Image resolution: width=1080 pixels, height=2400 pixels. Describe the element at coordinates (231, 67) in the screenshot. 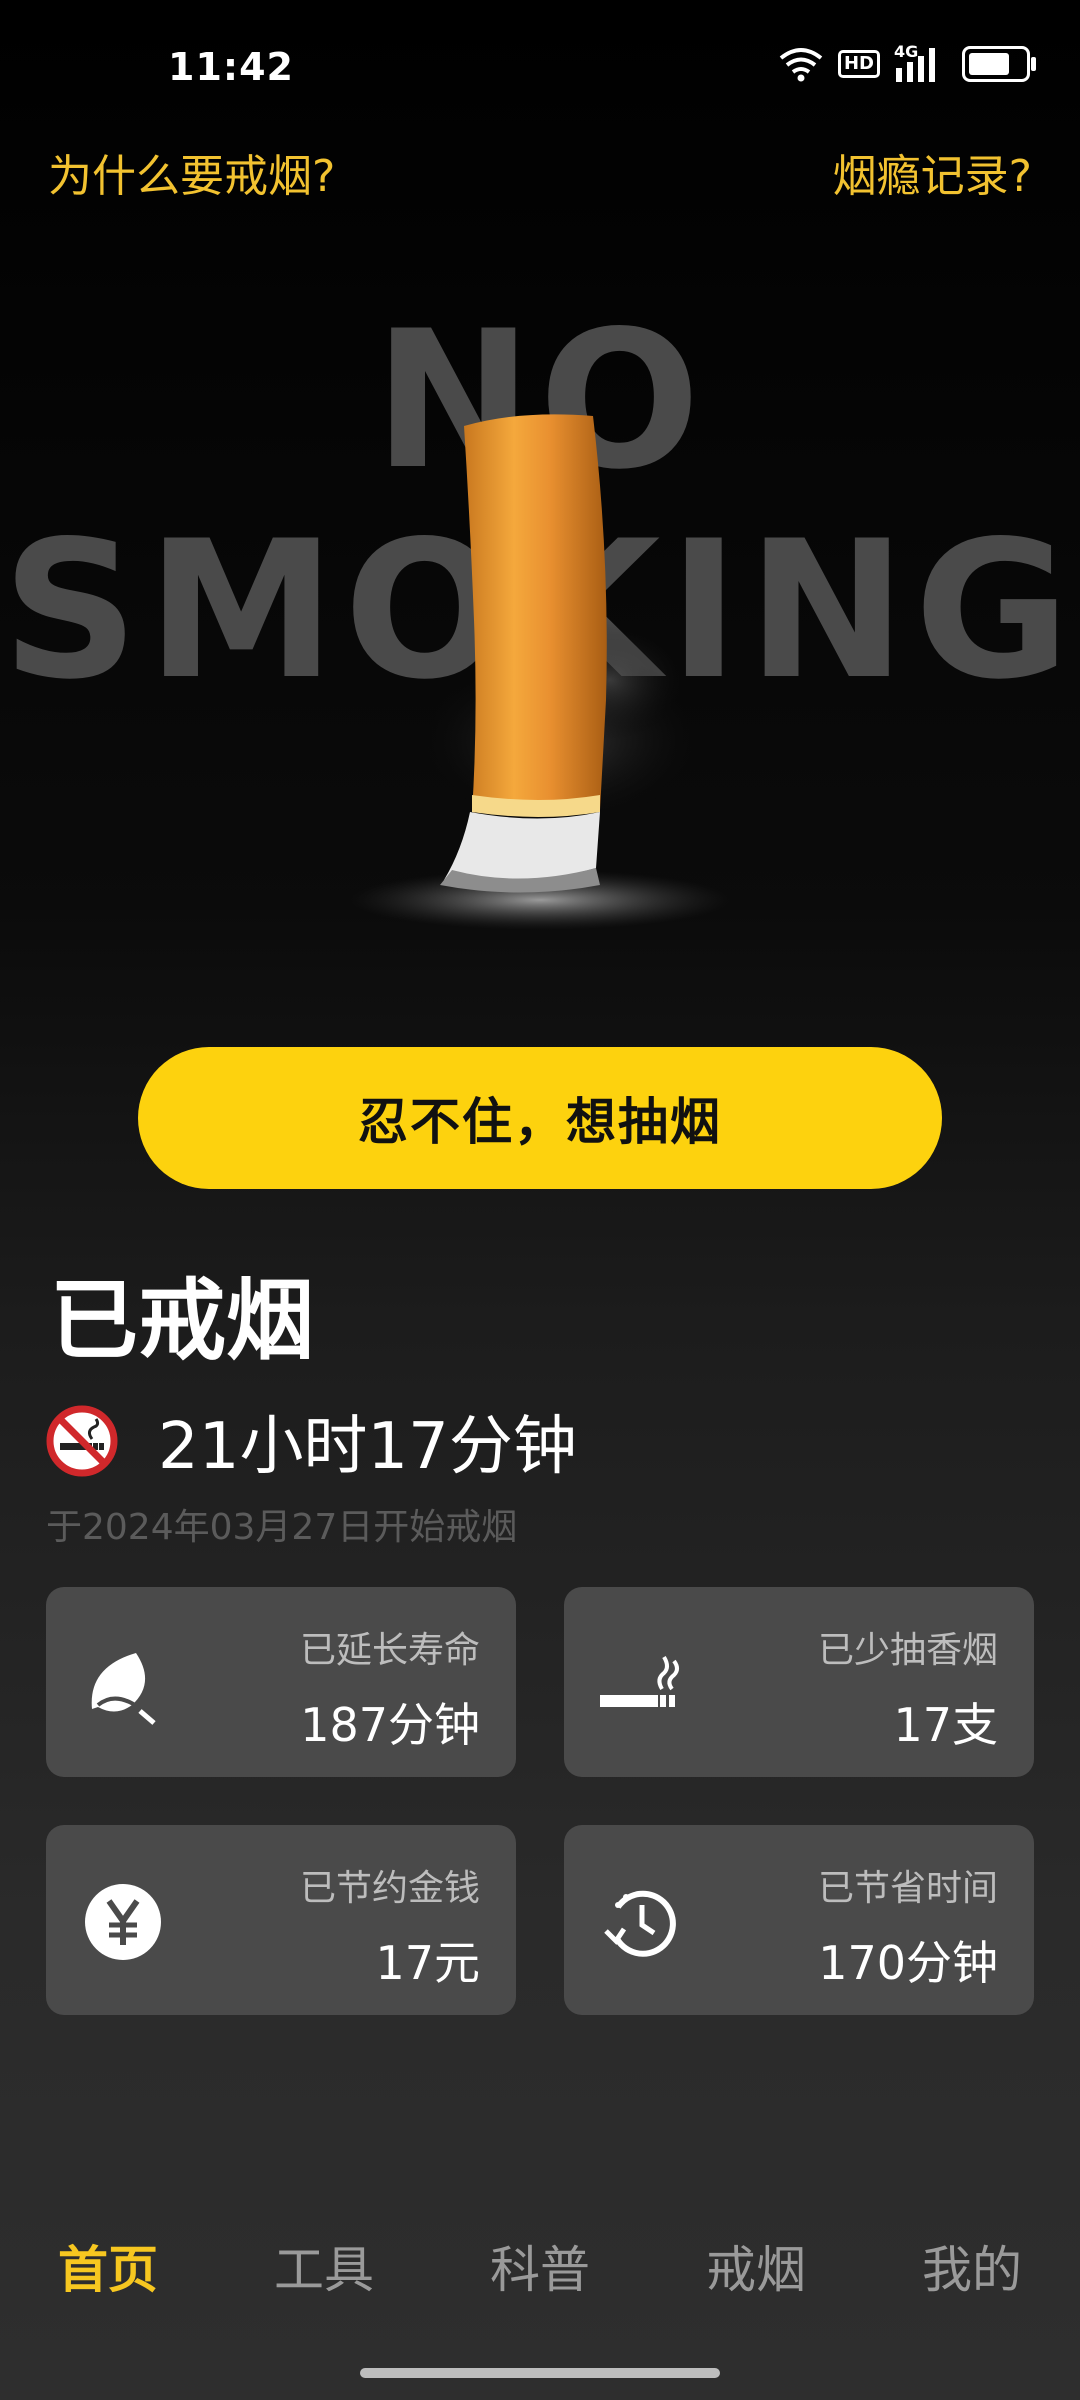

I see `status-time: 11:42` at that location.